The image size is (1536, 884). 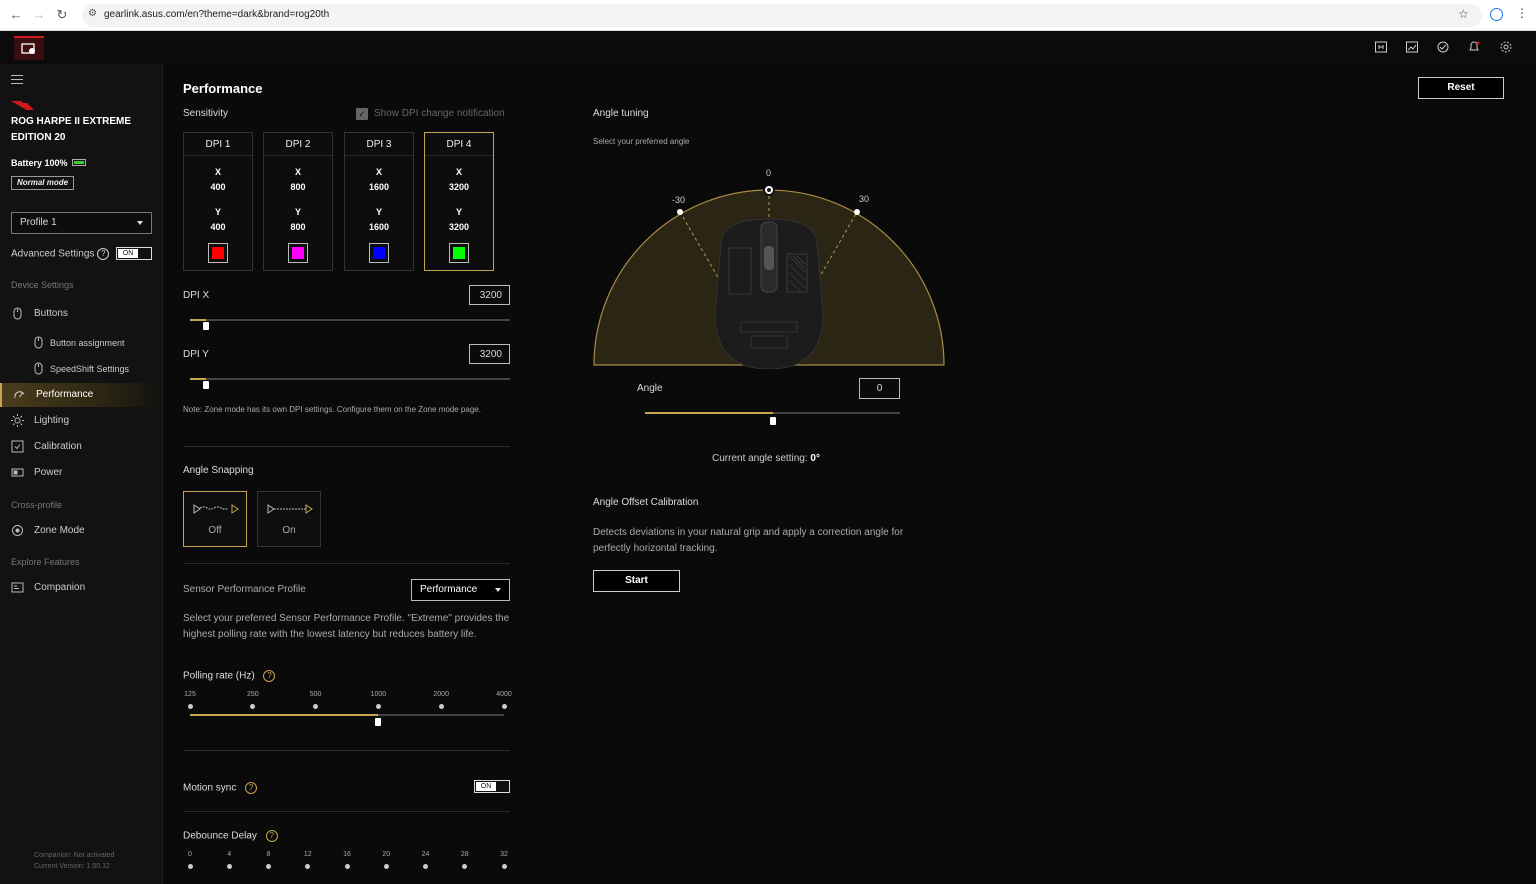 What do you see at coordinates (489, 295) in the screenshot?
I see `dpi-x-input: 3200` at bounding box center [489, 295].